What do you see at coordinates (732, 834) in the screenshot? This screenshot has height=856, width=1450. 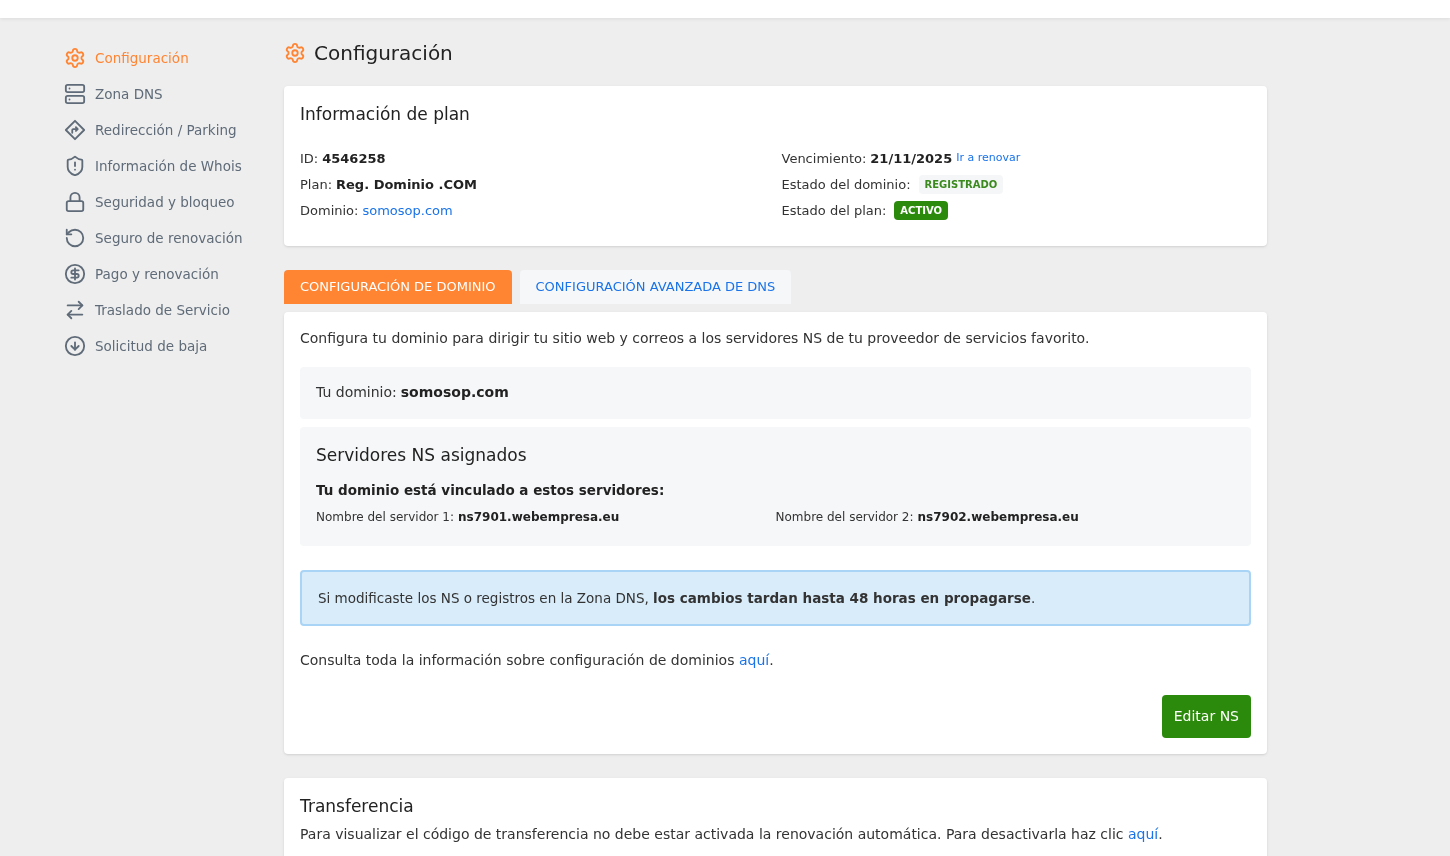 I see `info-text: Para visualizar el código de transferencia no debe estar activada la renovación automática. Para desactivarla haz clic aquí.` at bounding box center [732, 834].